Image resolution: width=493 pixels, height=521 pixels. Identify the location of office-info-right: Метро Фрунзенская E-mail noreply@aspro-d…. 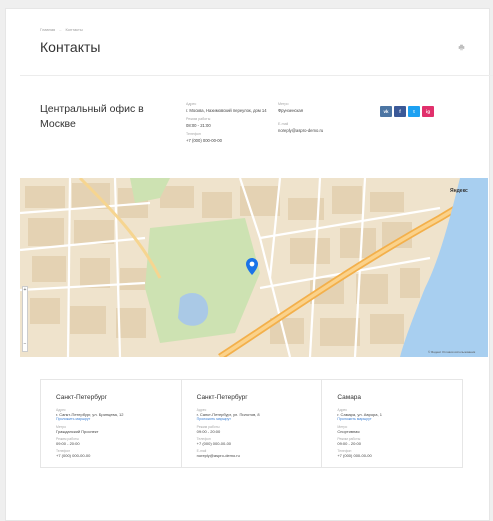
(318, 117).